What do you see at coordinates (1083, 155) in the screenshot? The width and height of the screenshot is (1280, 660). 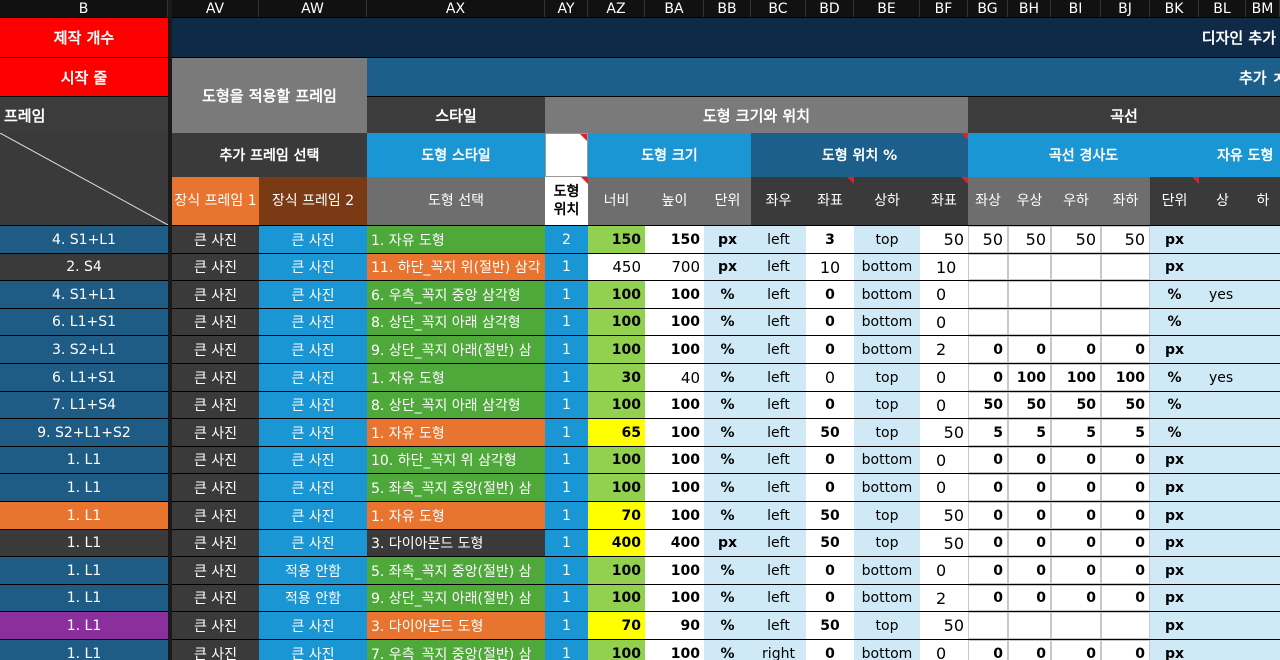 I see `curve-slope-header: 곡선 경사도` at bounding box center [1083, 155].